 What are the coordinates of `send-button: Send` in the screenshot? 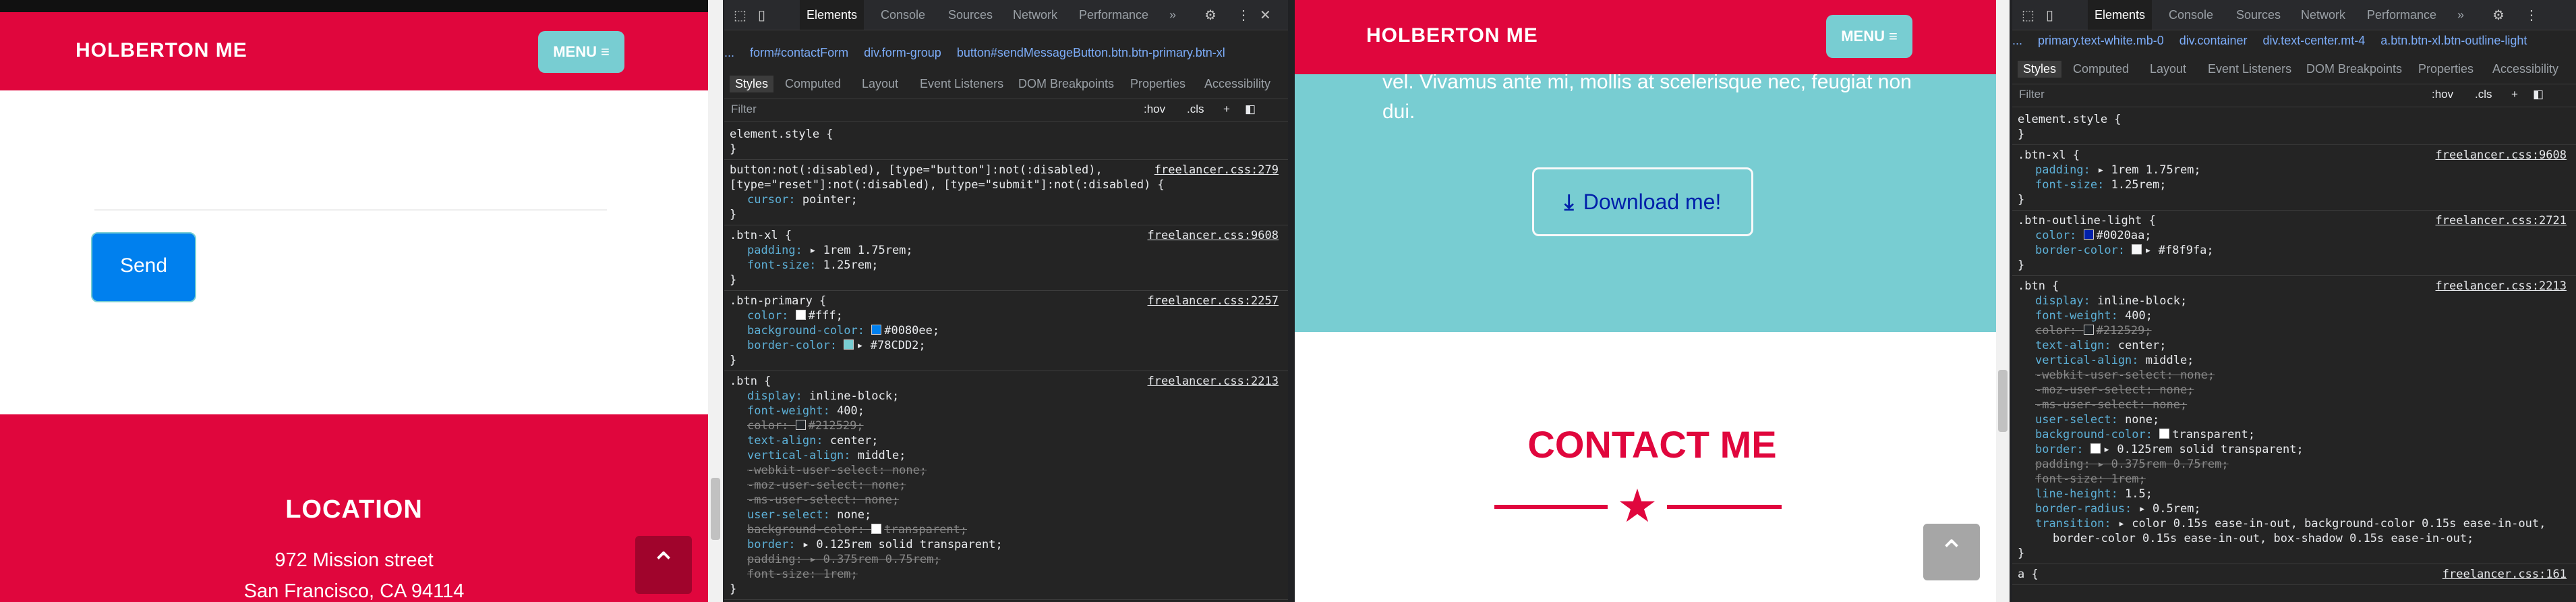 It's located at (144, 267).